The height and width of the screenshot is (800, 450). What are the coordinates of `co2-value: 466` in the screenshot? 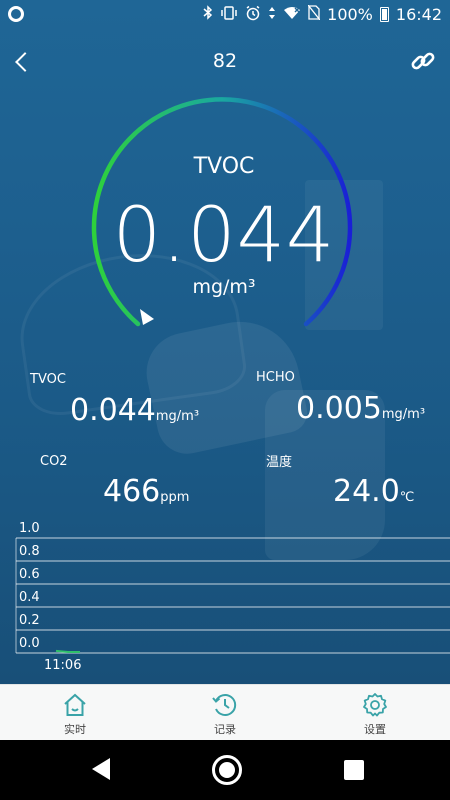 It's located at (132, 491).